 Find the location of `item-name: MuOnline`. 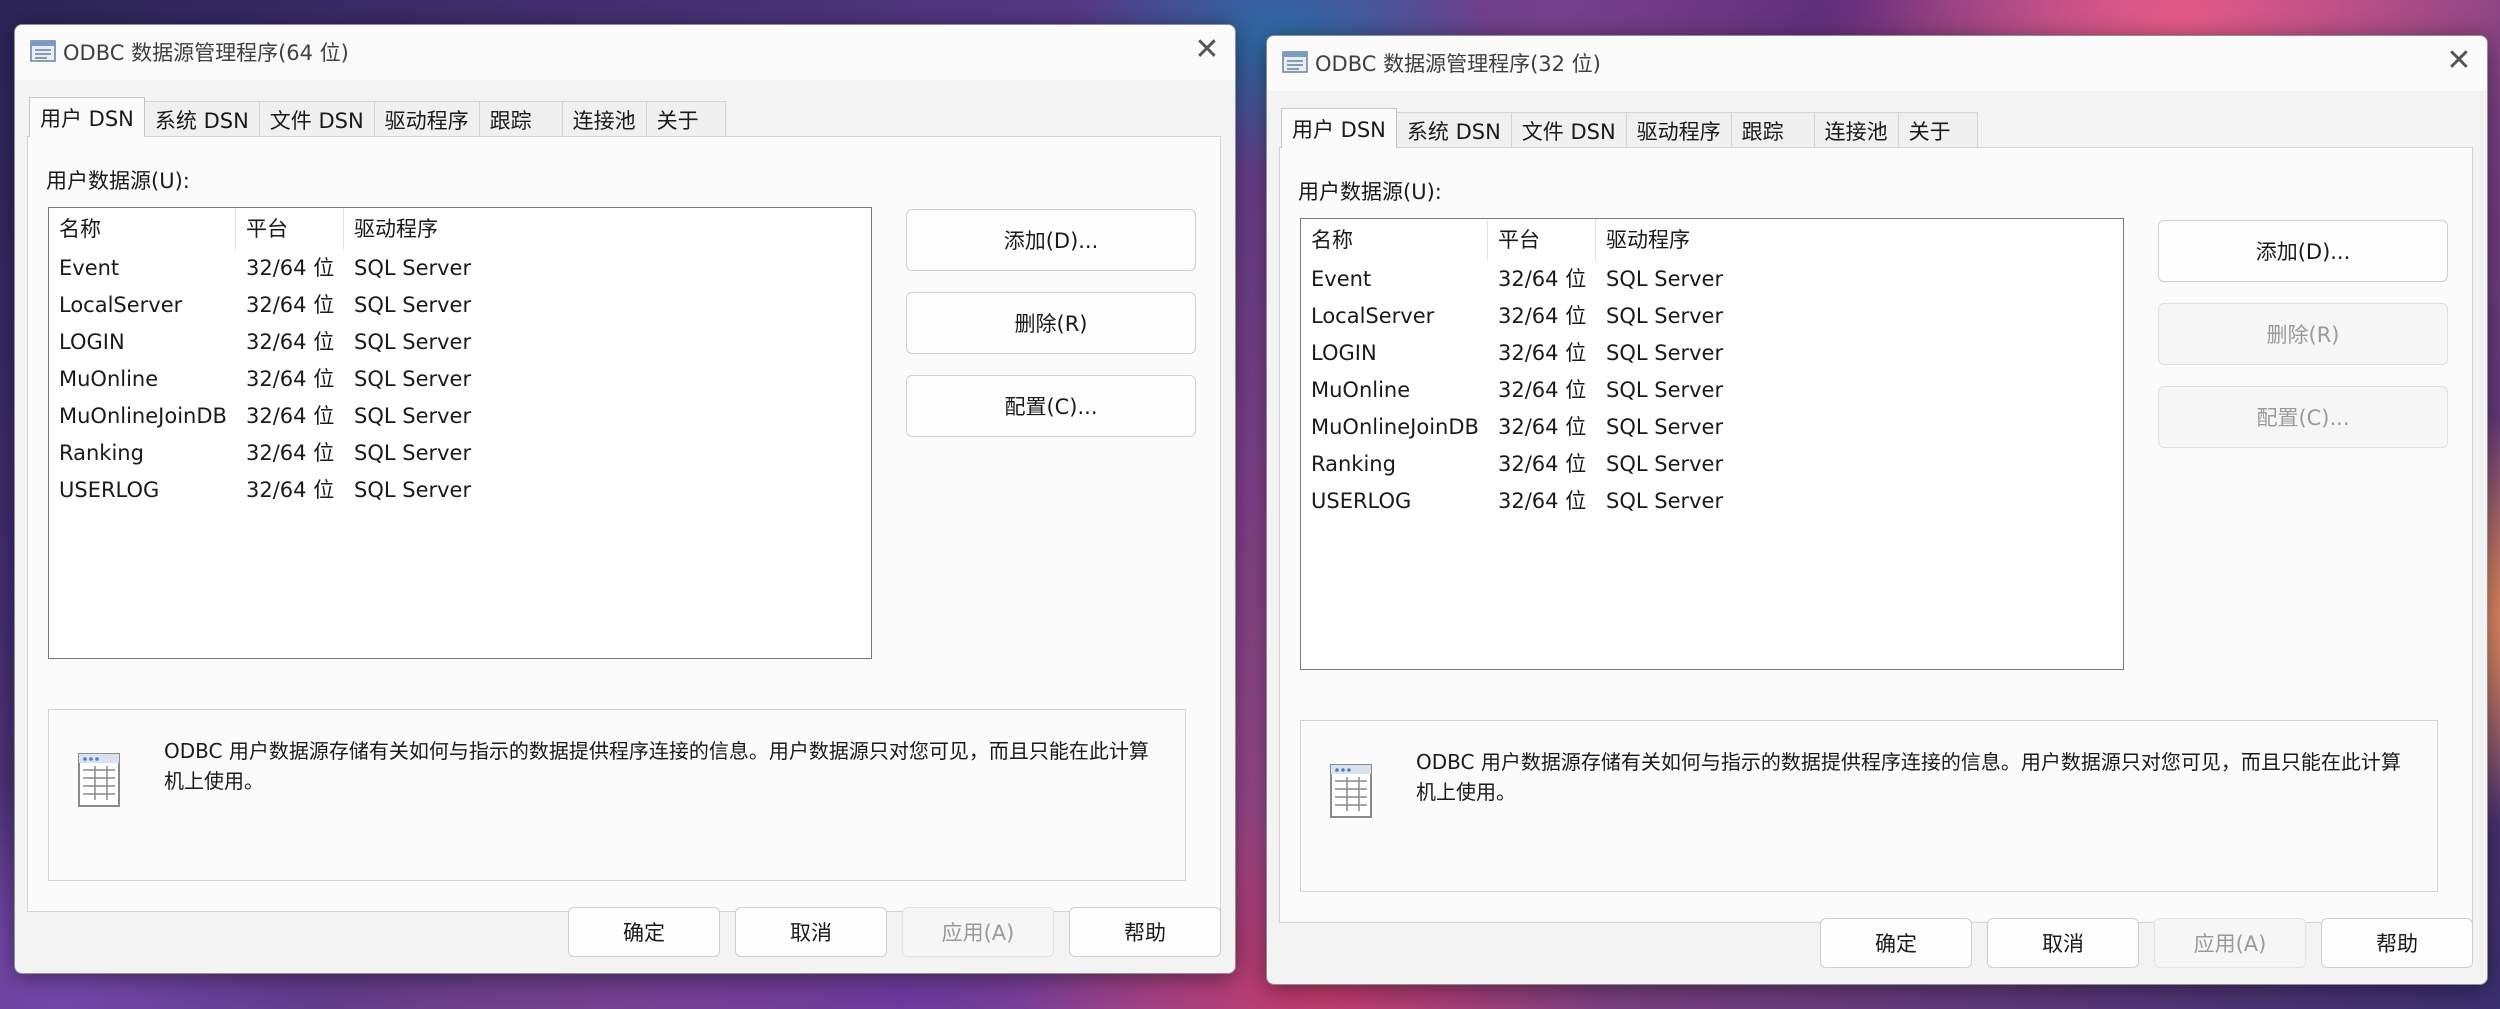

item-name: MuOnline is located at coordinates (109, 379).